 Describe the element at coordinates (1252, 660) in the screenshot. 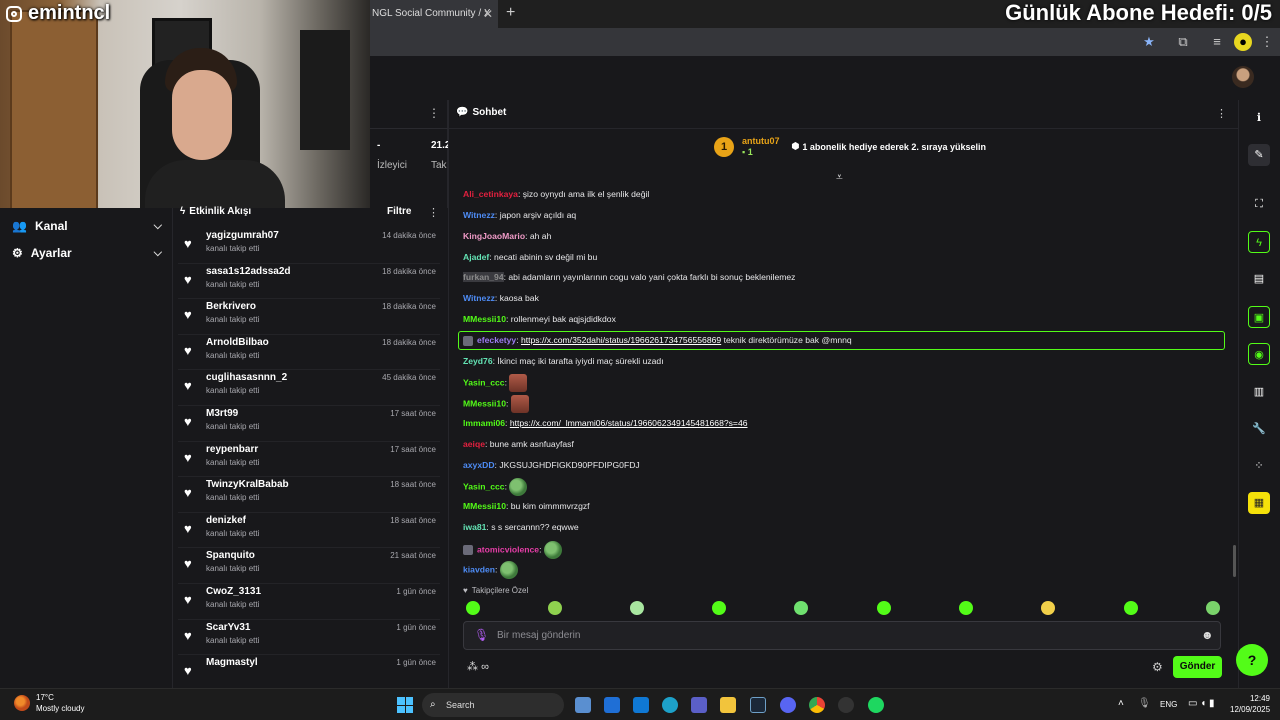

I see `support-chat-button: ?` at that location.